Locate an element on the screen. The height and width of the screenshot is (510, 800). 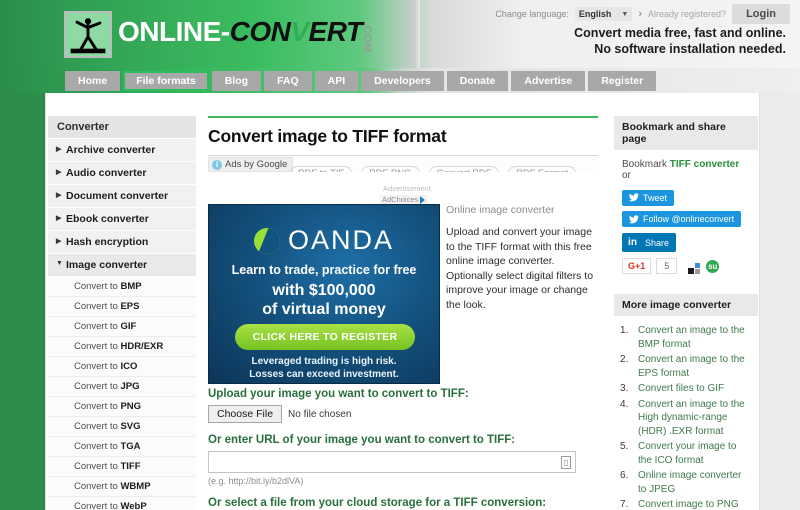
ad-cta-button: CLICK HERE TO REGISTER is located at coordinates (325, 337).